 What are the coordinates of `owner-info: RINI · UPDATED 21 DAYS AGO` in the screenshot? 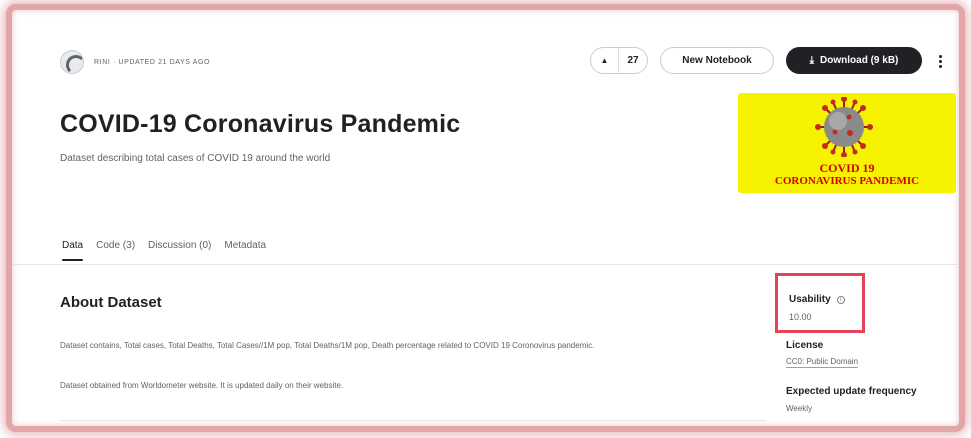 It's located at (135, 62).